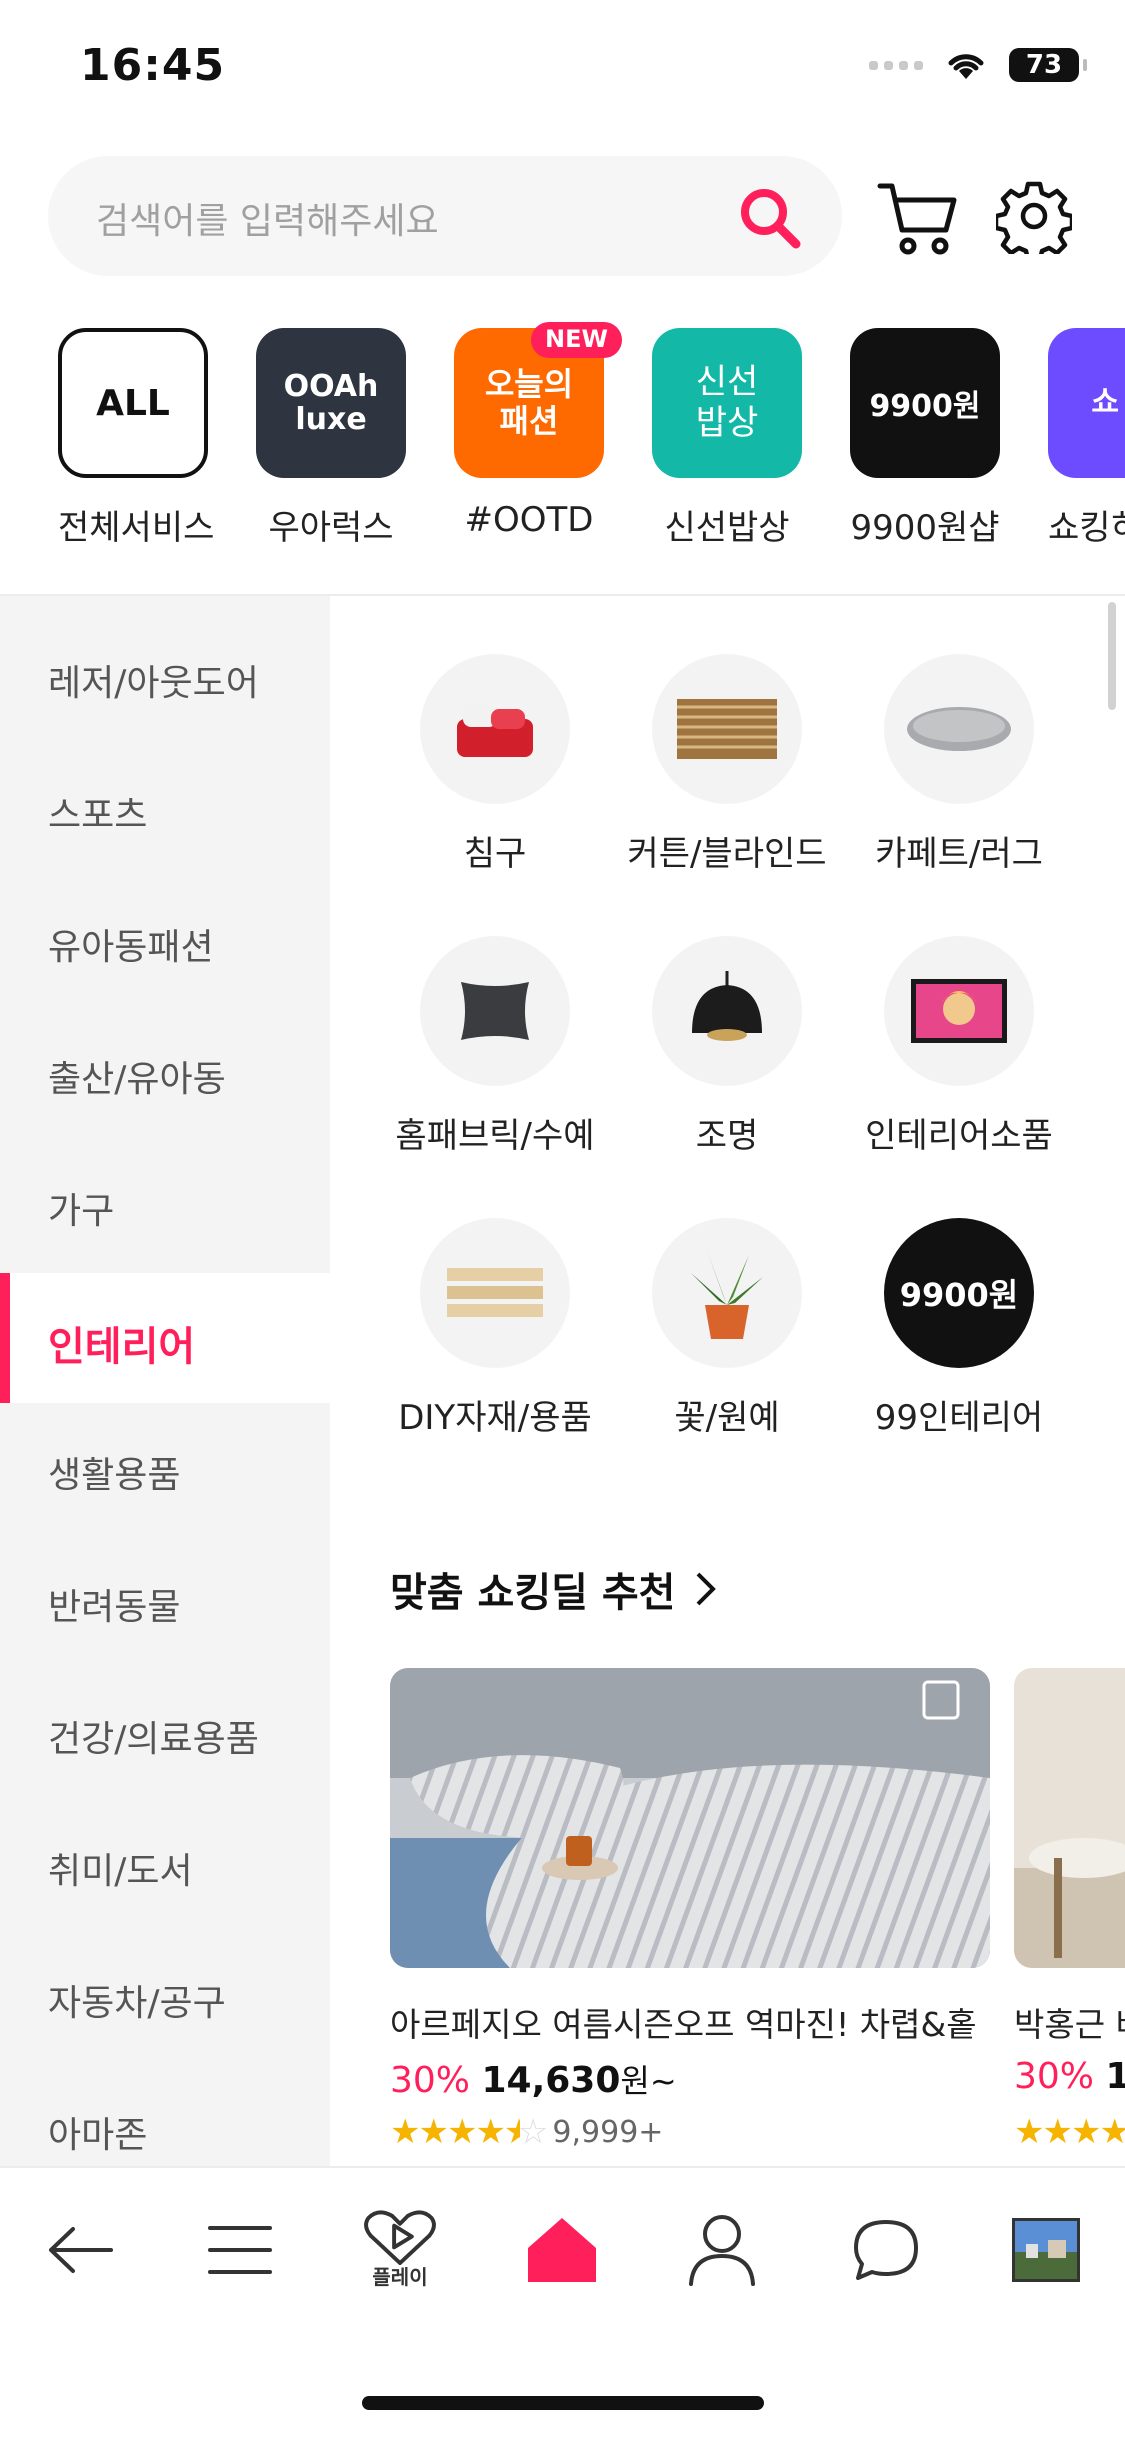 The height and width of the screenshot is (2438, 1125). What do you see at coordinates (770, 218) in the screenshot?
I see `search-icon` at bounding box center [770, 218].